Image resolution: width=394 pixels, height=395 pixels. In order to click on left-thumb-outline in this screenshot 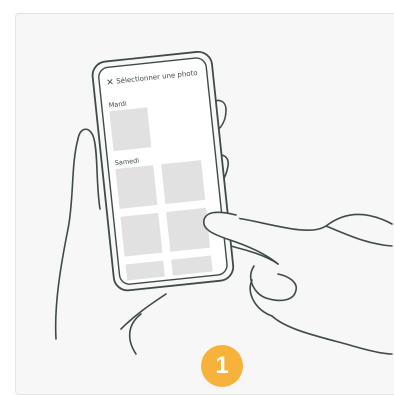, I will do `click(89, 169)`.